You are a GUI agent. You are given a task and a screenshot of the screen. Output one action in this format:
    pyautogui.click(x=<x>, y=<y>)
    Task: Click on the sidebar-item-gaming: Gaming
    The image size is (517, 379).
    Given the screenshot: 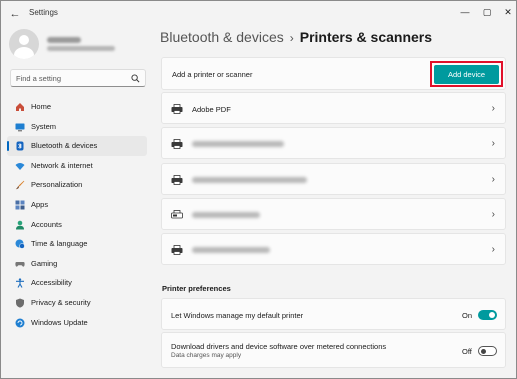 What is the action you would take?
    pyautogui.click(x=77, y=264)
    